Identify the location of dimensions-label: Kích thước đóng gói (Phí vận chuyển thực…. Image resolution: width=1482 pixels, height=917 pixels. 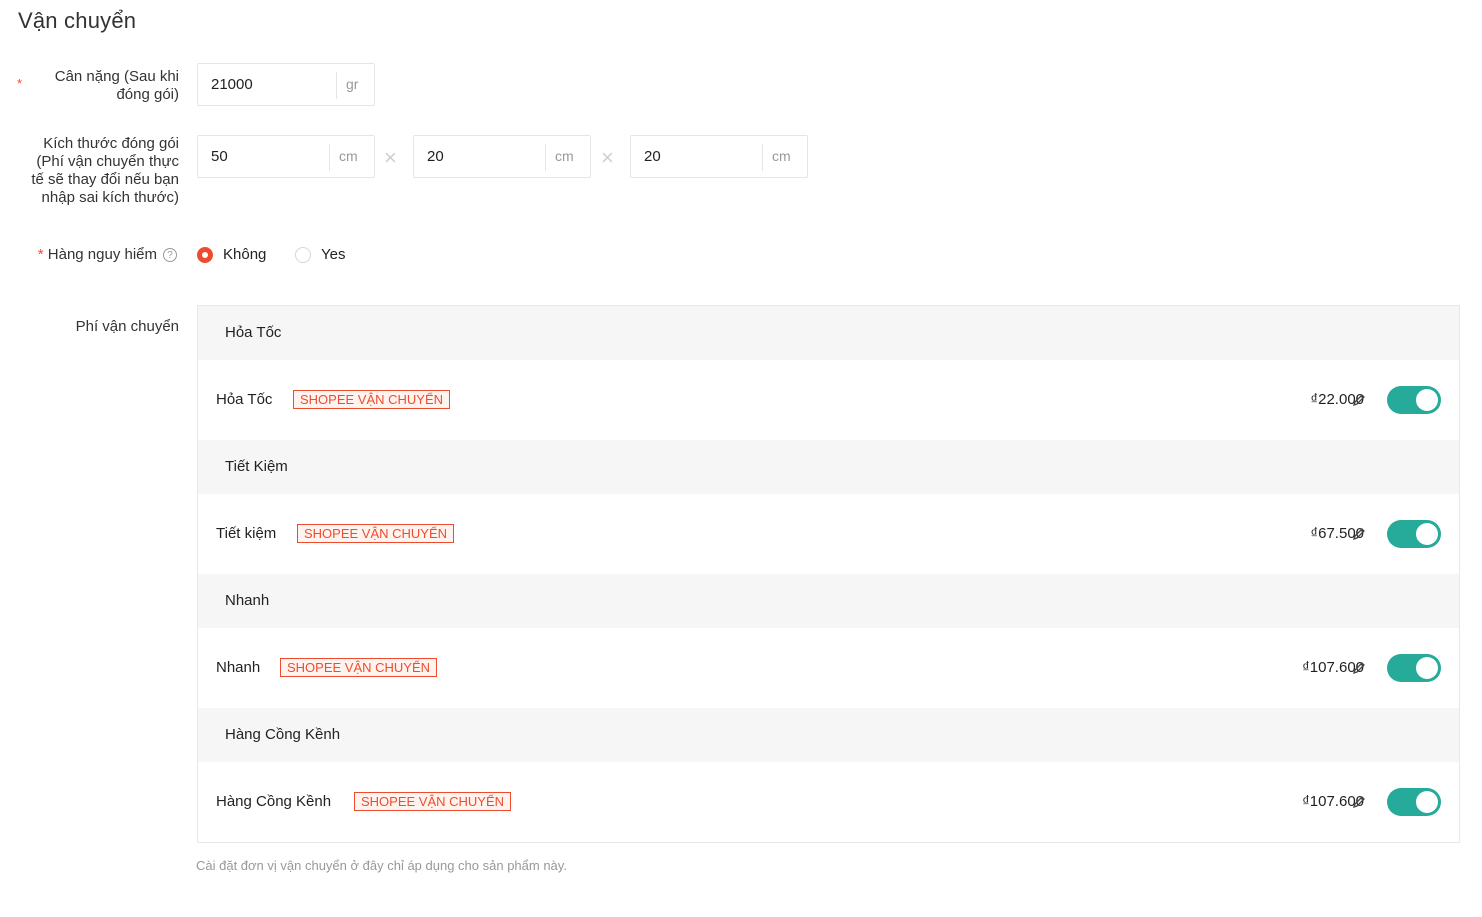
(105, 170).